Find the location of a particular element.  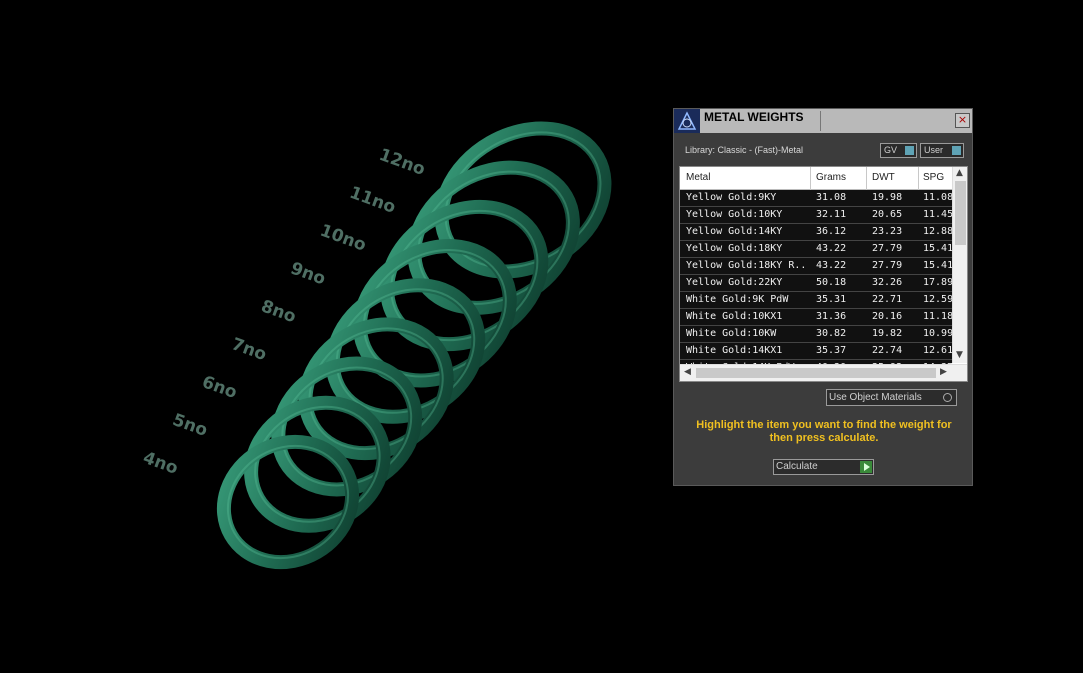

gv-toggle-indicator is located at coordinates (909, 150).